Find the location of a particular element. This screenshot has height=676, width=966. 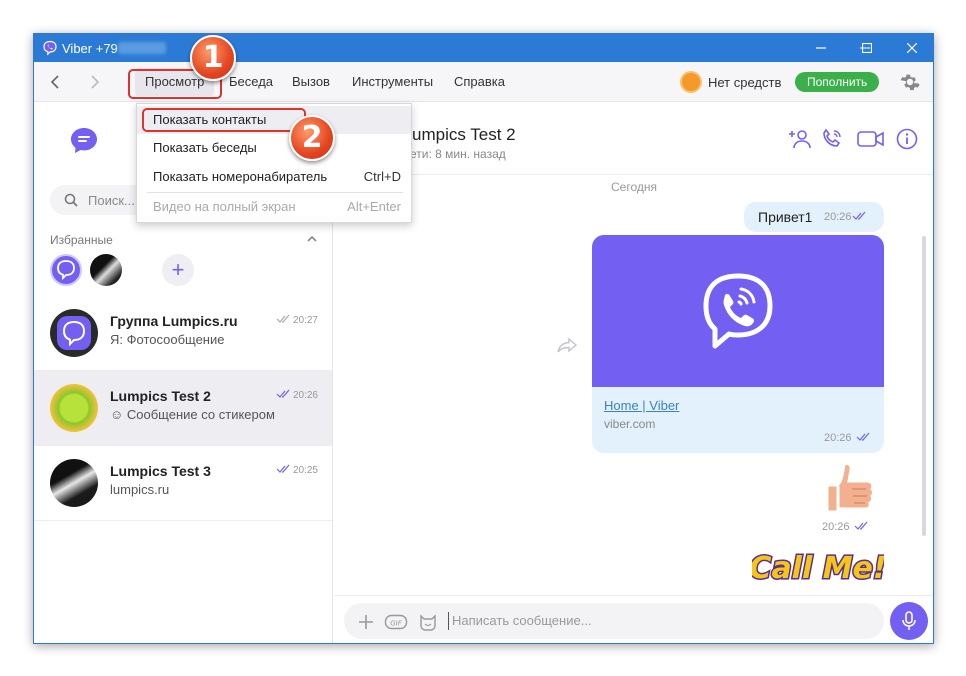

step-2-badge: 2 is located at coordinates (312, 138).